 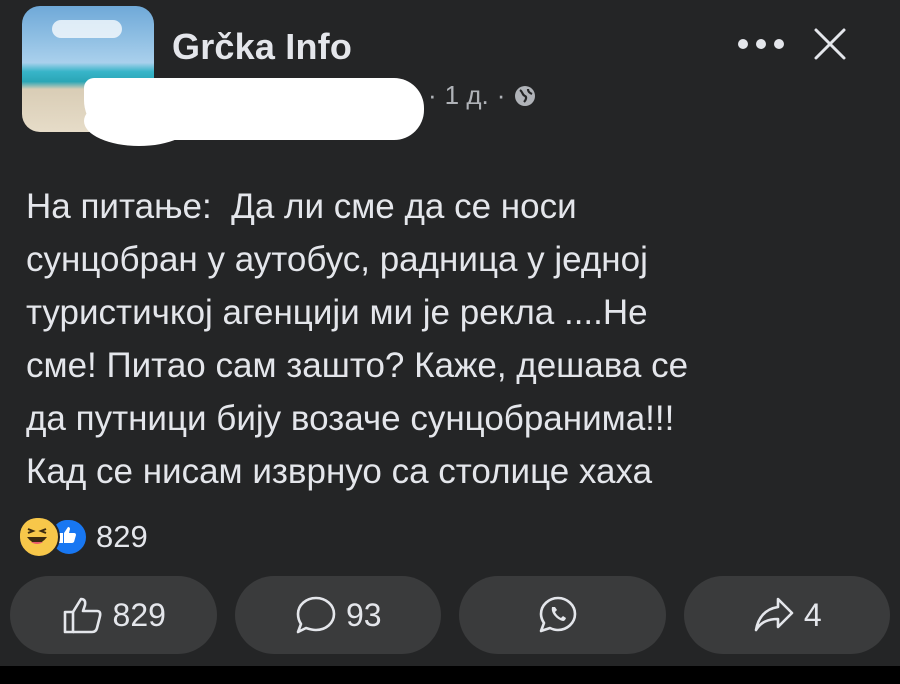 What do you see at coordinates (558, 615) in the screenshot?
I see `whatsapp-icon` at bounding box center [558, 615].